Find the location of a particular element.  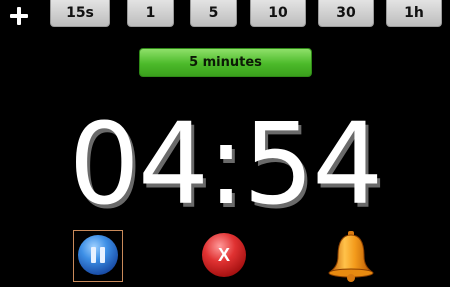

preset-15s-button: 15s is located at coordinates (80, 13).